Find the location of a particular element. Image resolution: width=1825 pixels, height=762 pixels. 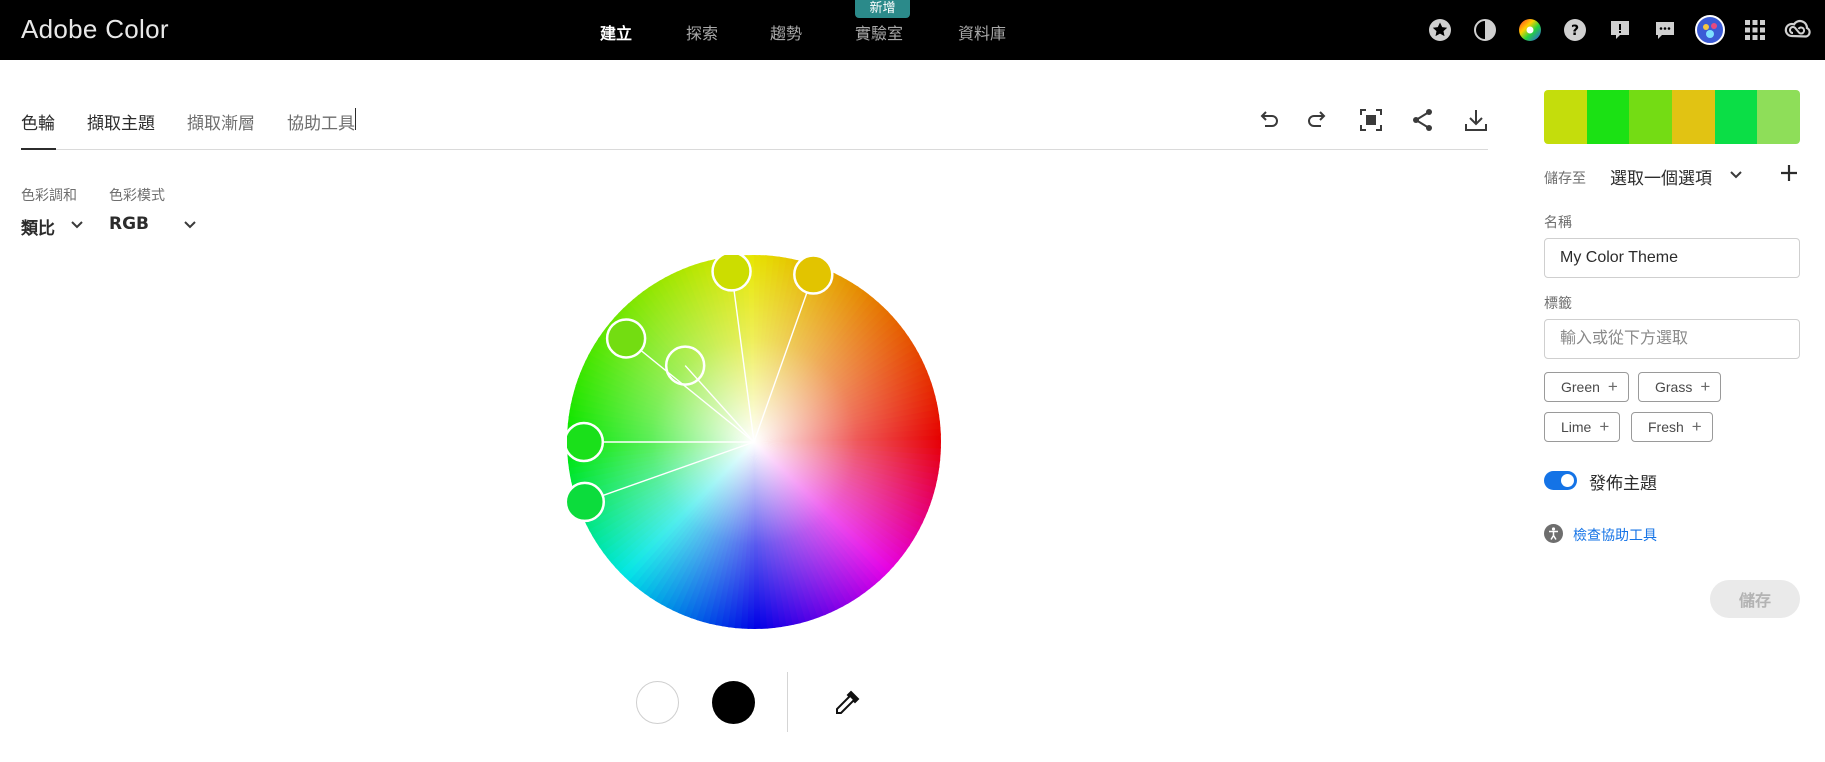

save-button: 儲存 is located at coordinates (1755, 599).